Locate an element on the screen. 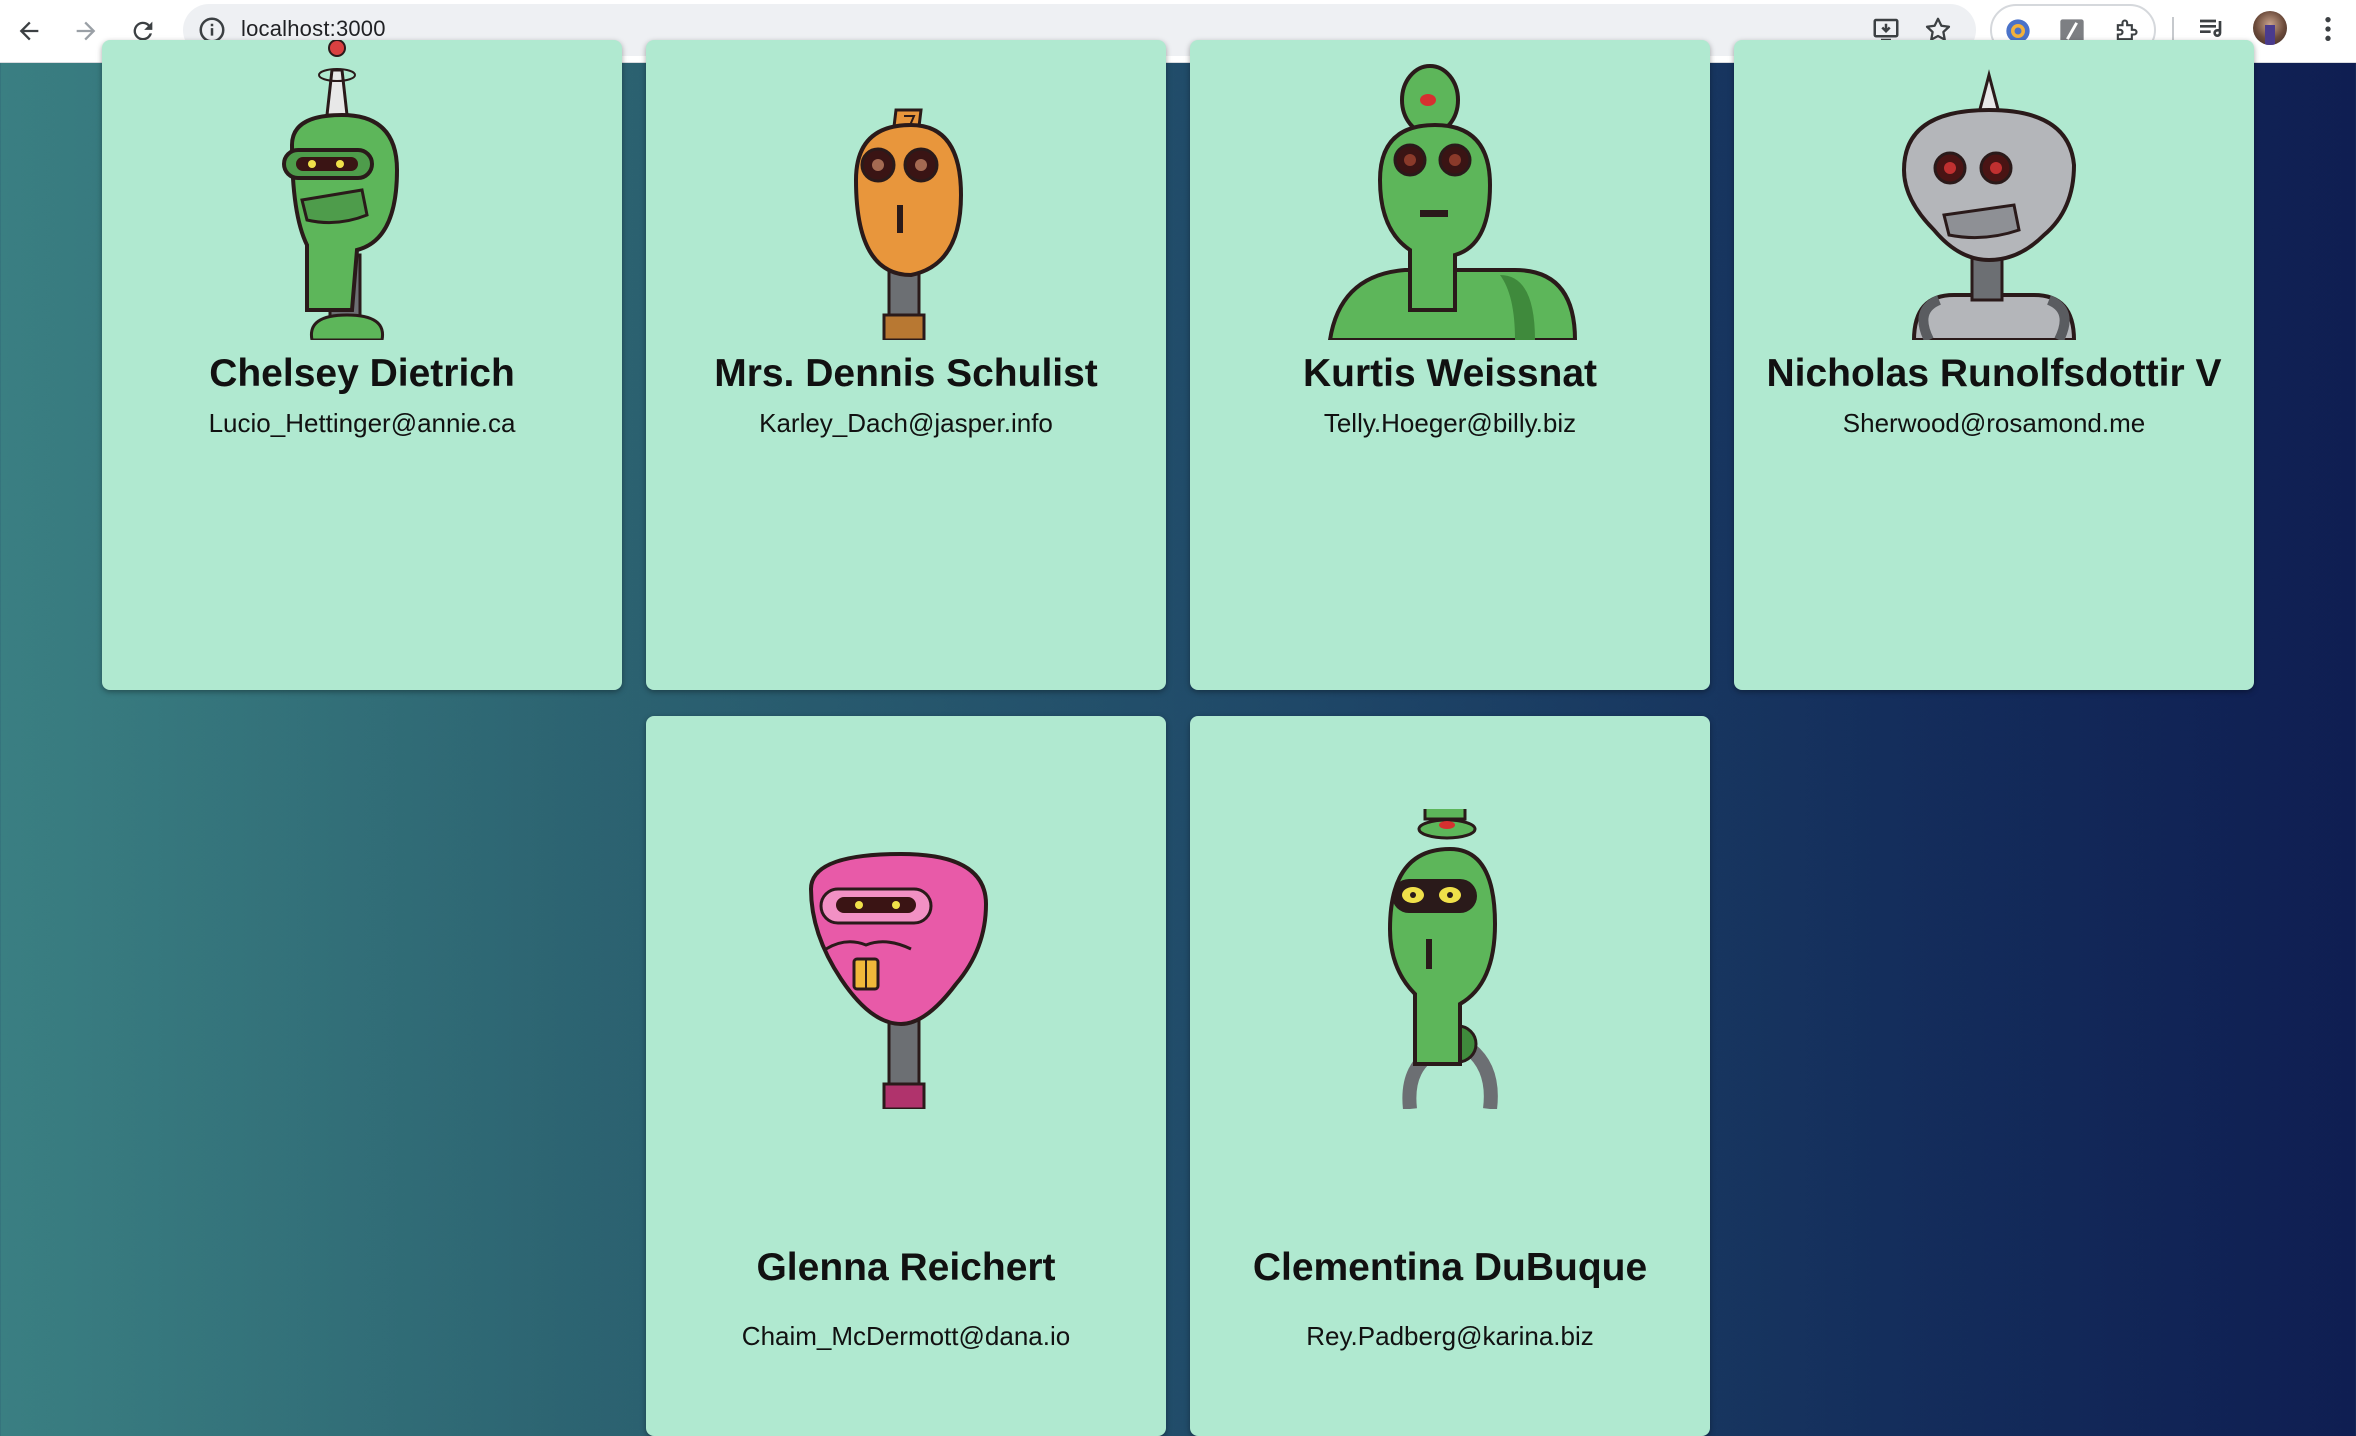 The width and height of the screenshot is (2356, 1436). robot-email: Karley_Dach@jasper.info is located at coordinates (906, 423).